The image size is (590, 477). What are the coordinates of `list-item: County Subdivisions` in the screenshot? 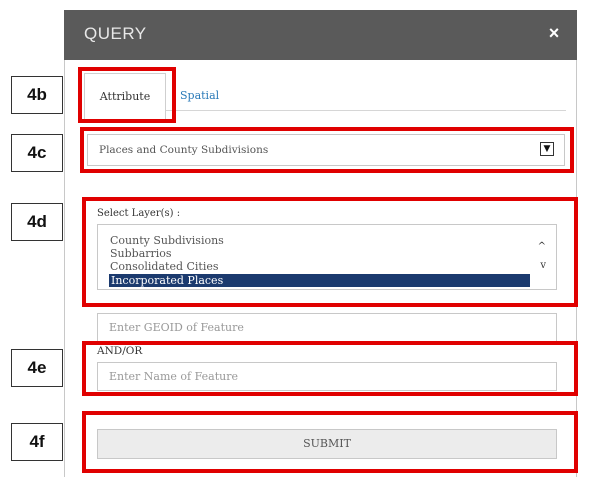 It's located at (167, 240).